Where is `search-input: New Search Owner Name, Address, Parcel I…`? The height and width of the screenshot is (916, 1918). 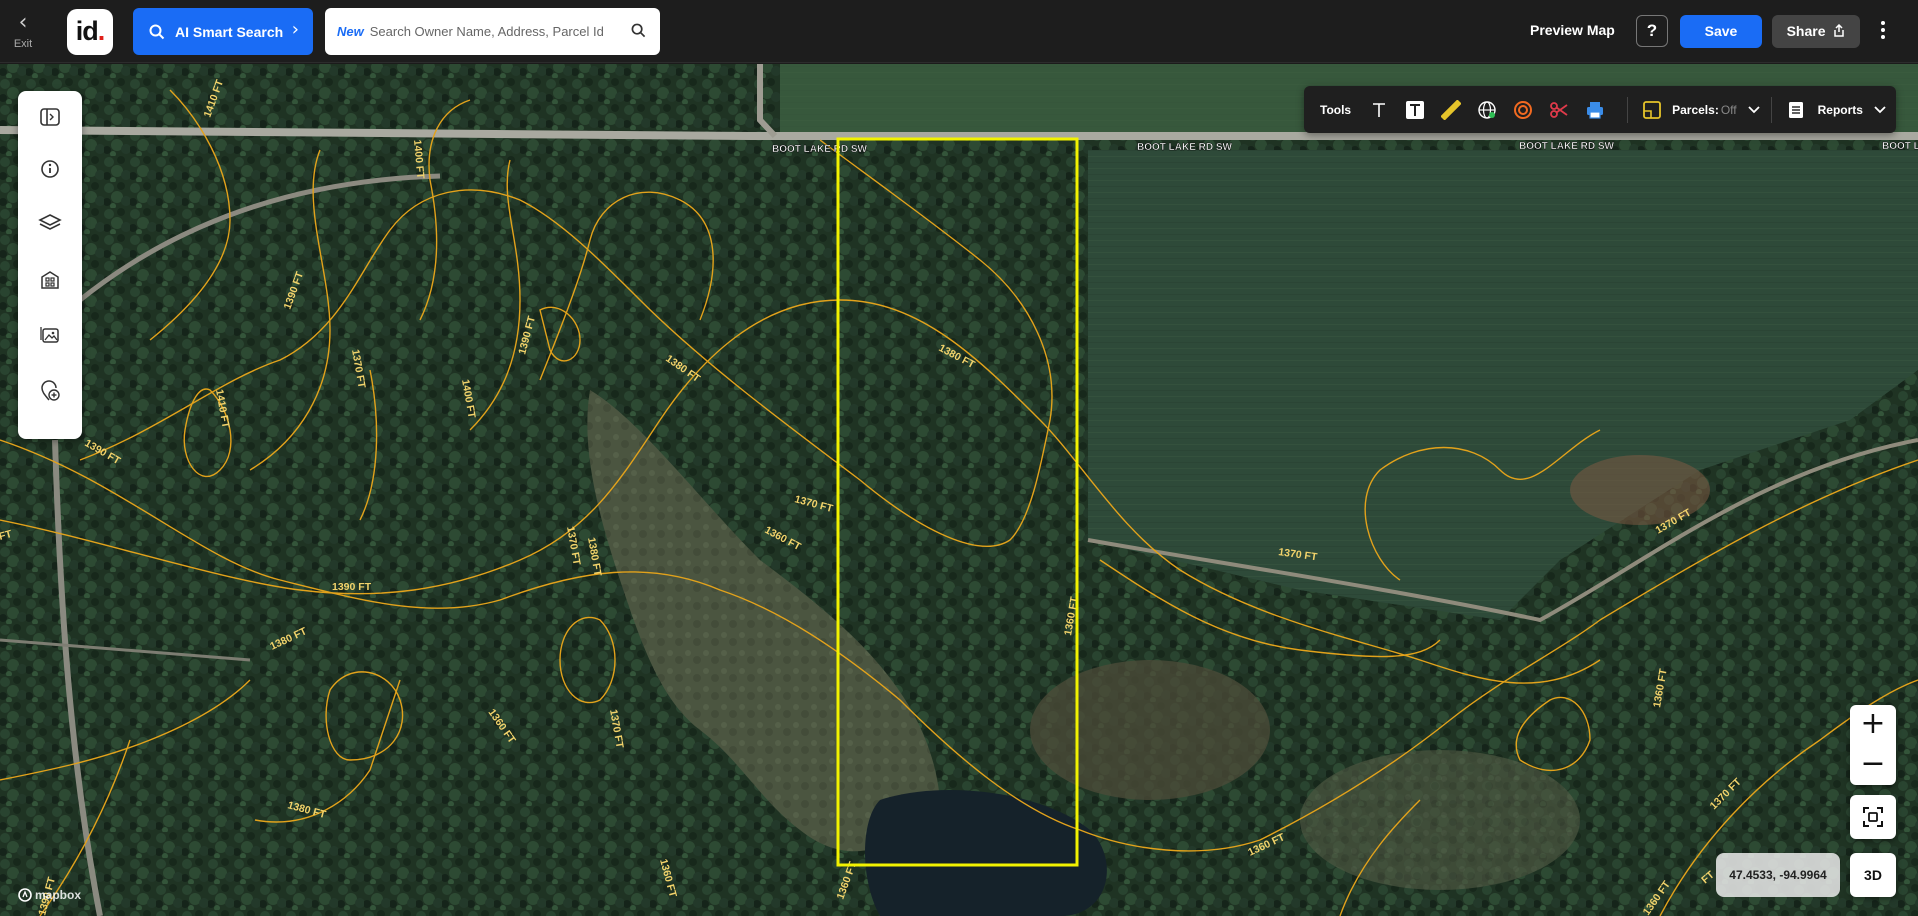 search-input: New Search Owner Name, Address, Parcel I… is located at coordinates (492, 31).